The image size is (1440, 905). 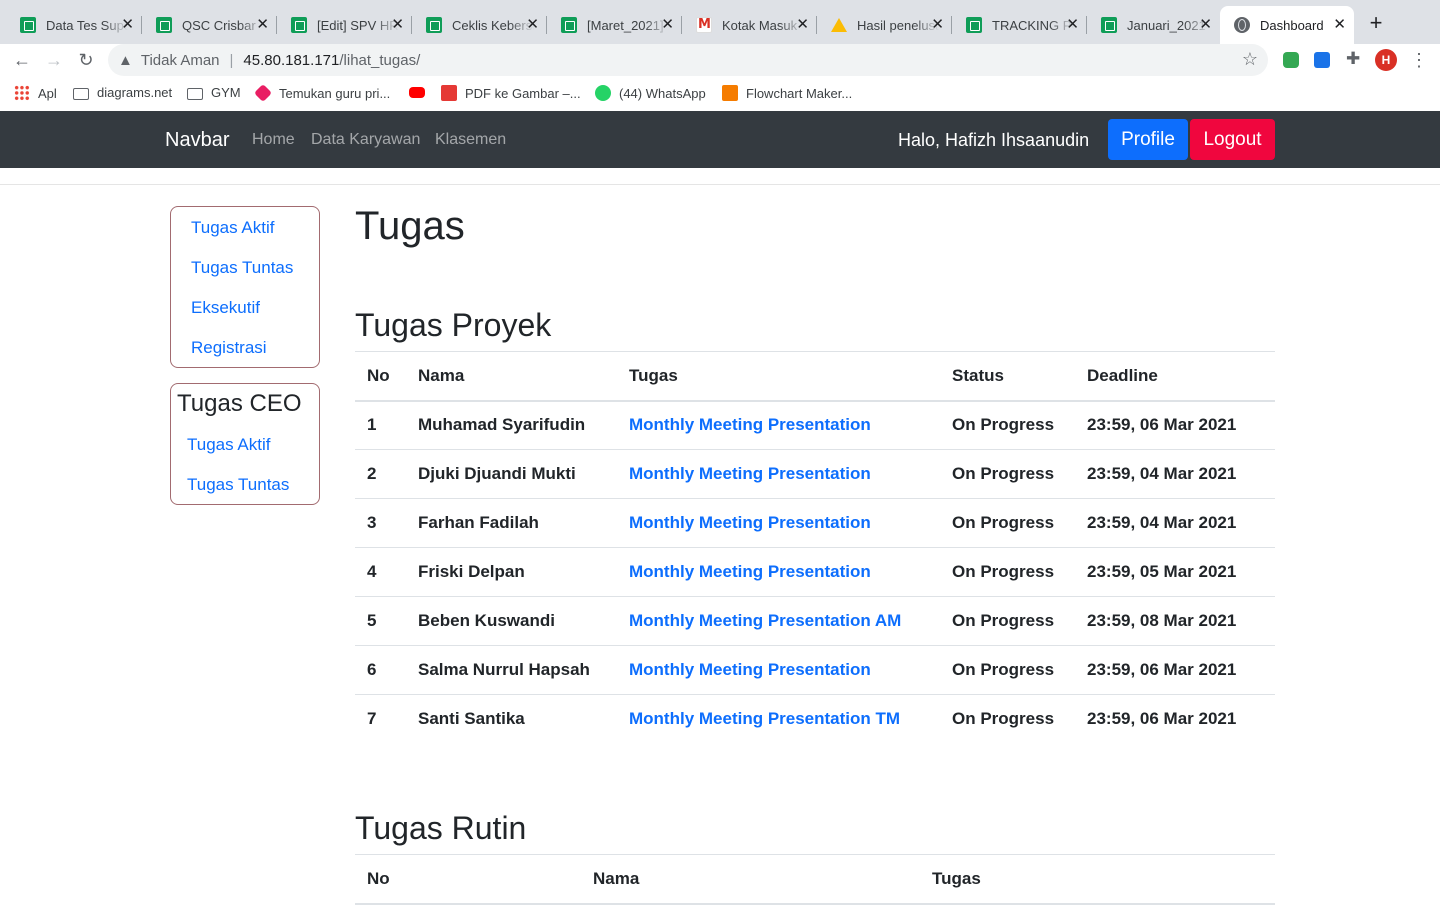 What do you see at coordinates (650, 93) in the screenshot?
I see `bookmark-item: (44) WhatsApp` at bounding box center [650, 93].